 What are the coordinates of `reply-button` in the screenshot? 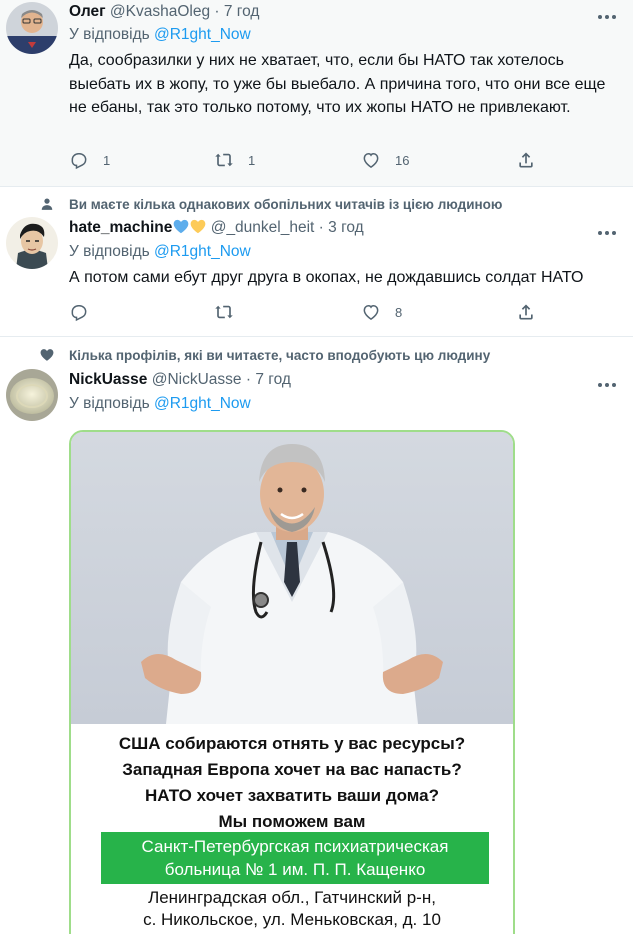 It's located at (79, 312).